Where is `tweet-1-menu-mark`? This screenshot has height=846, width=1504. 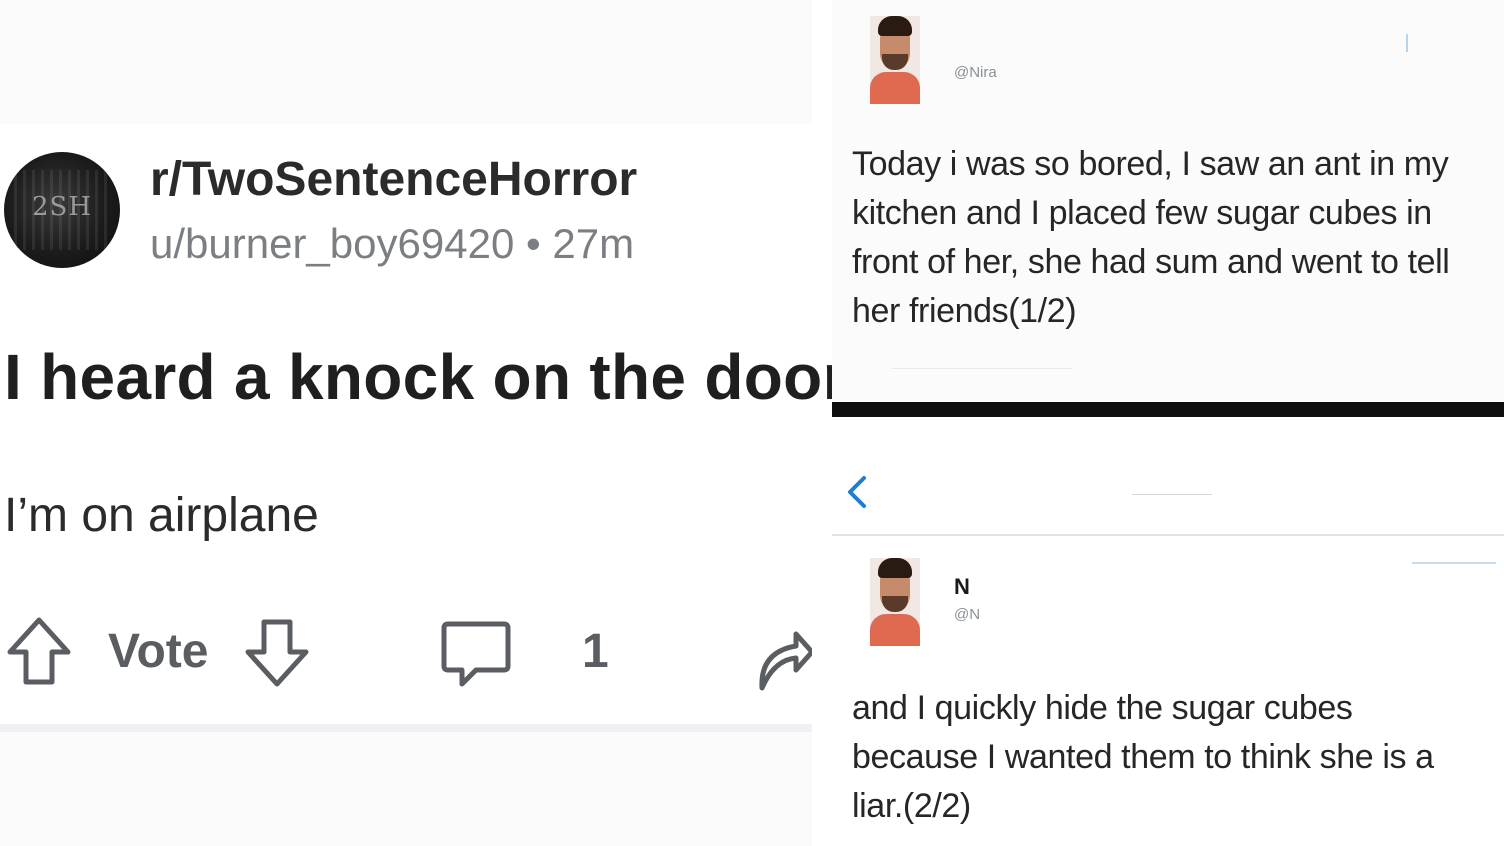
tweet-1-menu-mark is located at coordinates (1407, 43).